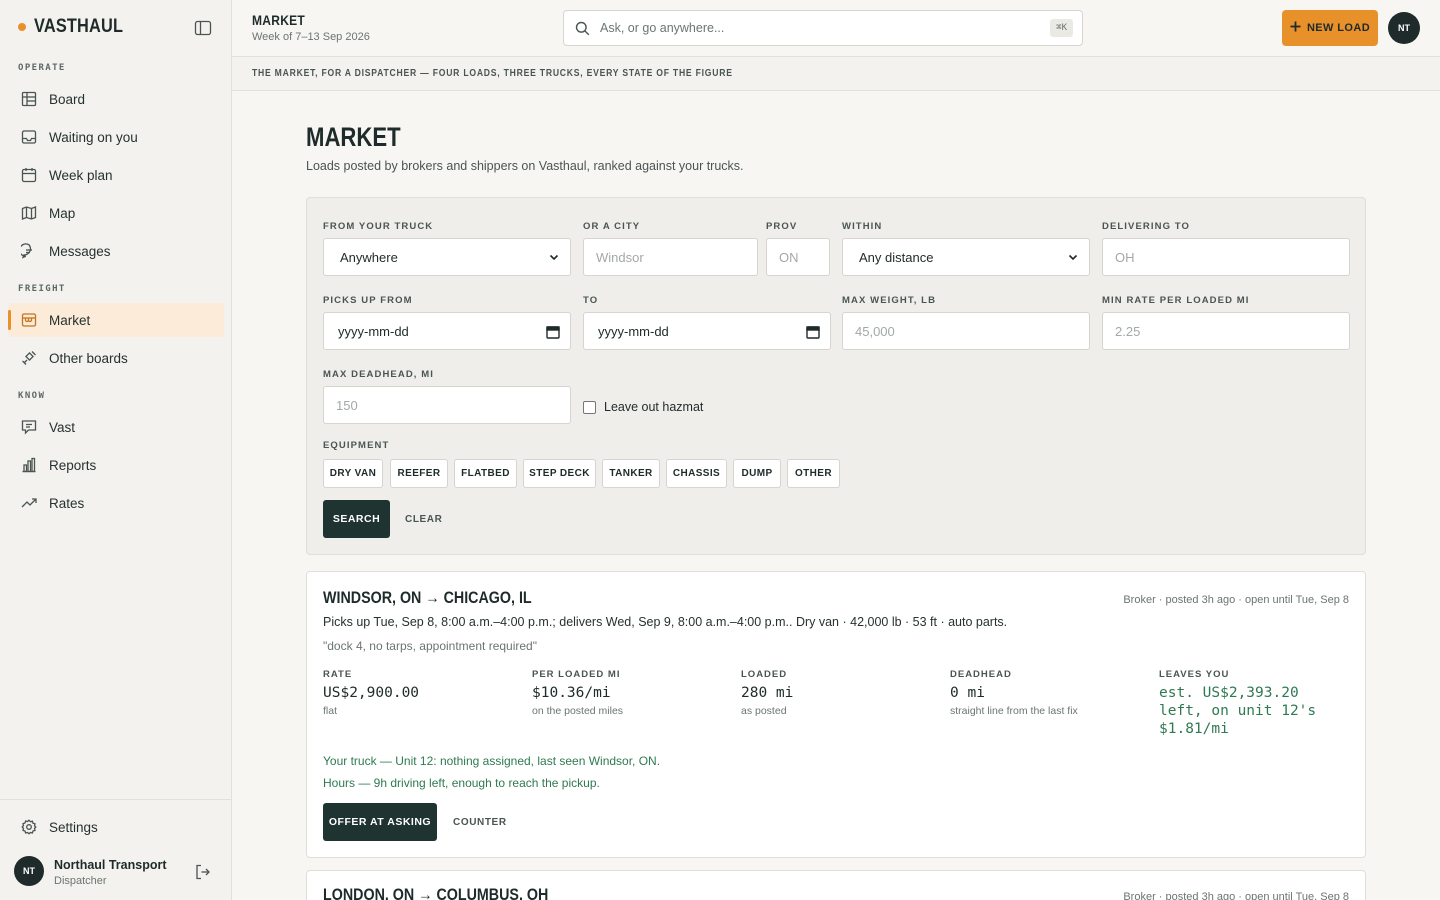  Describe the element at coordinates (789, 257) in the screenshot. I see `prov-placeholder: ON` at that location.